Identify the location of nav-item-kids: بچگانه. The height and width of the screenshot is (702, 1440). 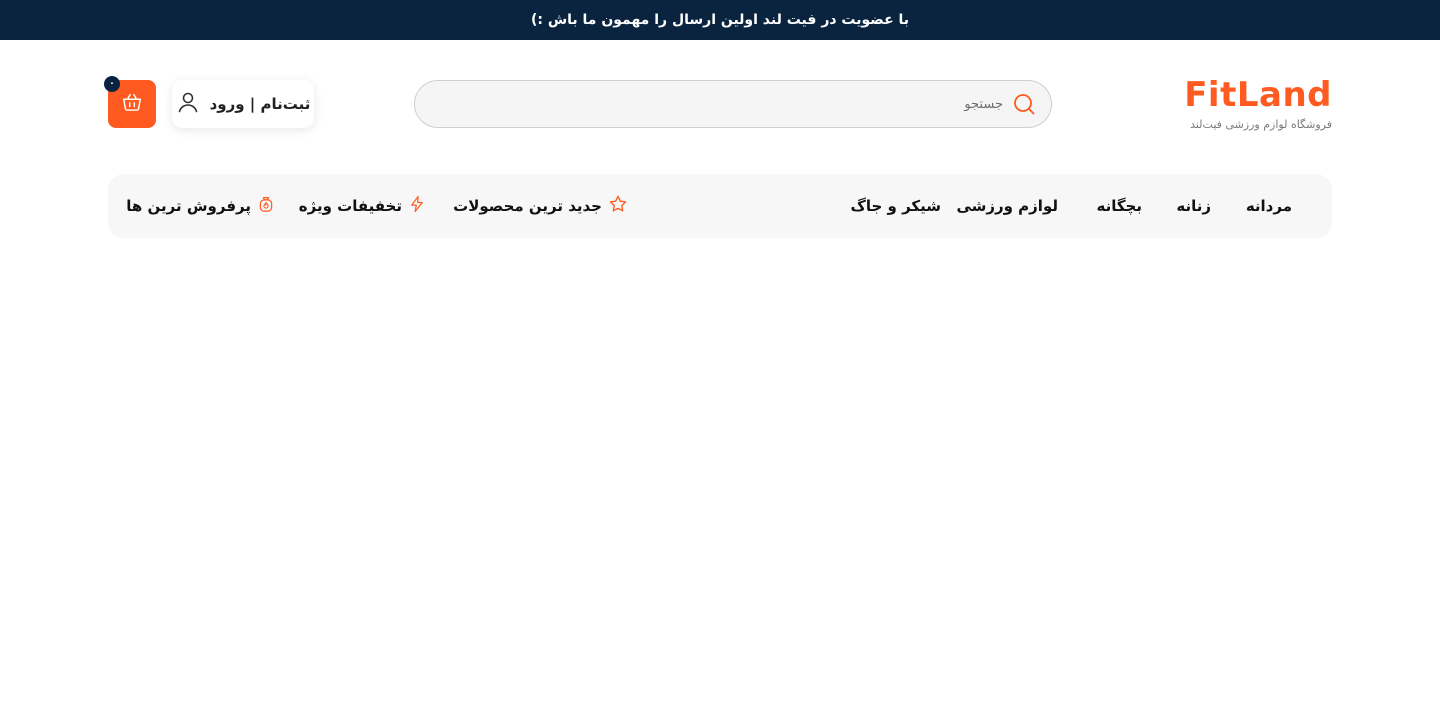
(1119, 206).